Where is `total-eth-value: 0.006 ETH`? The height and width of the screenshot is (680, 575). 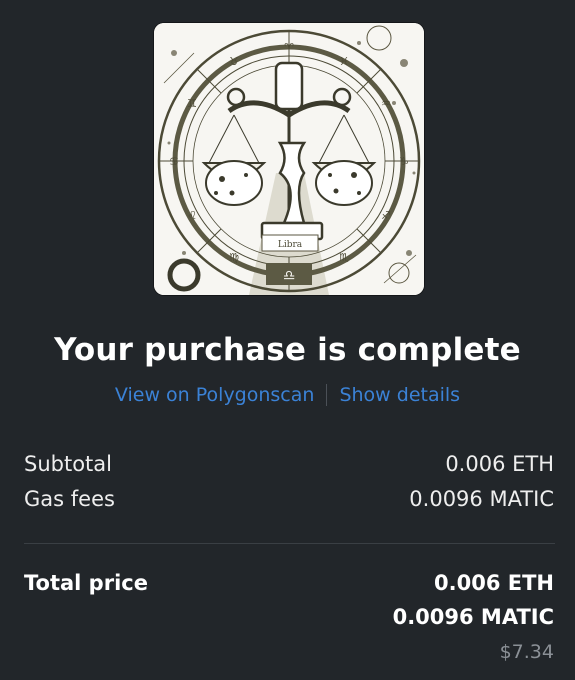
total-eth-value: 0.006 ETH is located at coordinates (494, 583).